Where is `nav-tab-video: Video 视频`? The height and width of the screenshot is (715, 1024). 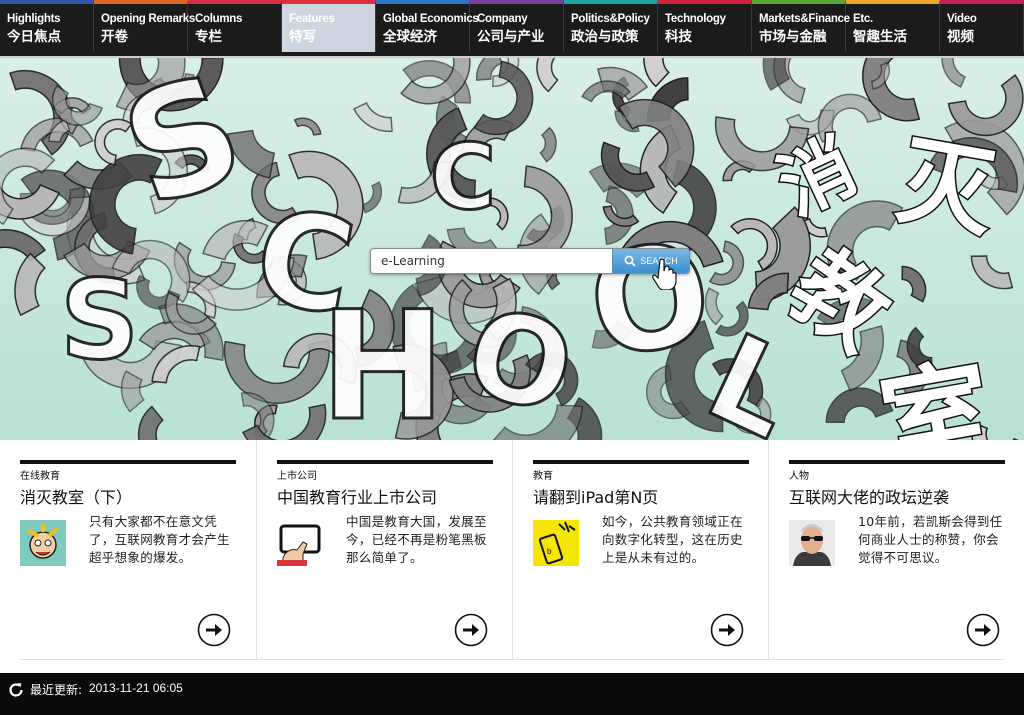 nav-tab-video: Video 视频 is located at coordinates (982, 26).